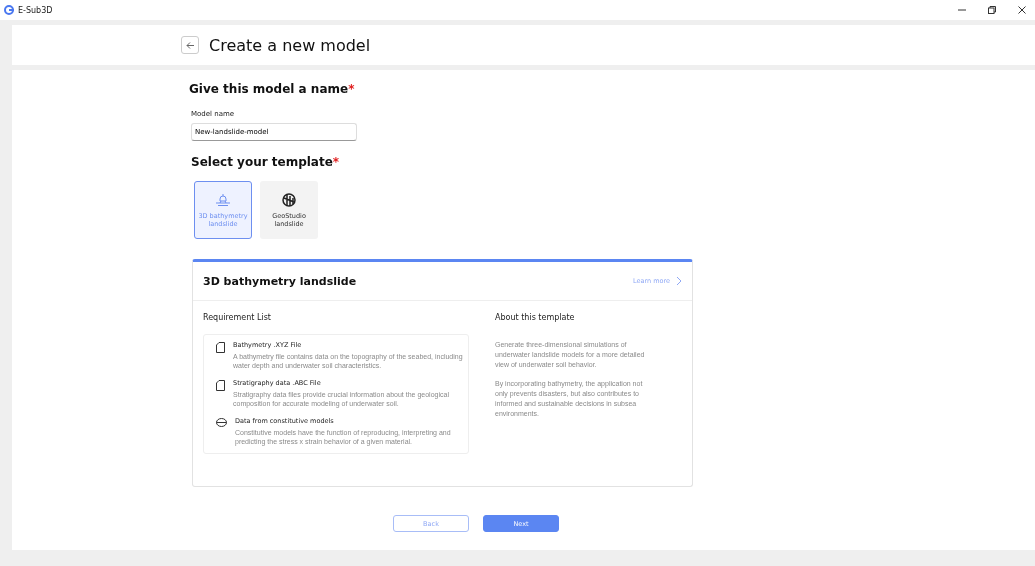  What do you see at coordinates (223, 200) in the screenshot?
I see `seabed-icon` at bounding box center [223, 200].